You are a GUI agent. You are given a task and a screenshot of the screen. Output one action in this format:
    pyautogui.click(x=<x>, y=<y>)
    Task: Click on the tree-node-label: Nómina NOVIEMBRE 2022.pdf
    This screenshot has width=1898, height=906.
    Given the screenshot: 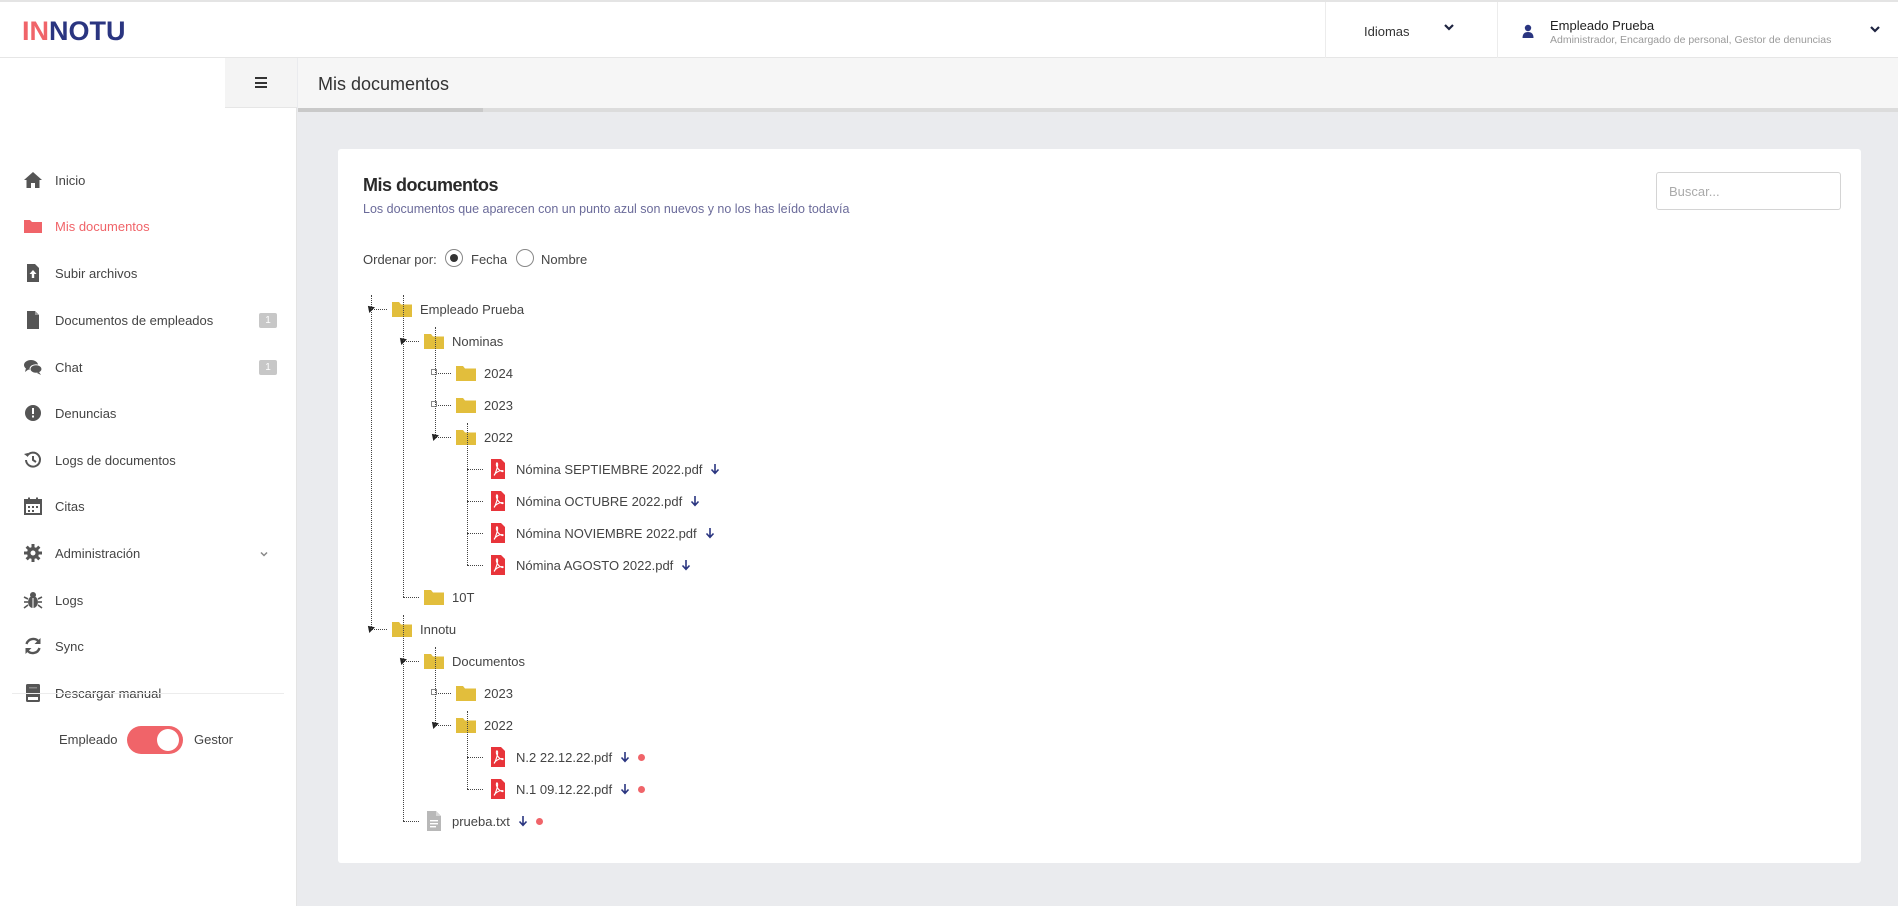 What is the action you would take?
    pyautogui.click(x=606, y=533)
    